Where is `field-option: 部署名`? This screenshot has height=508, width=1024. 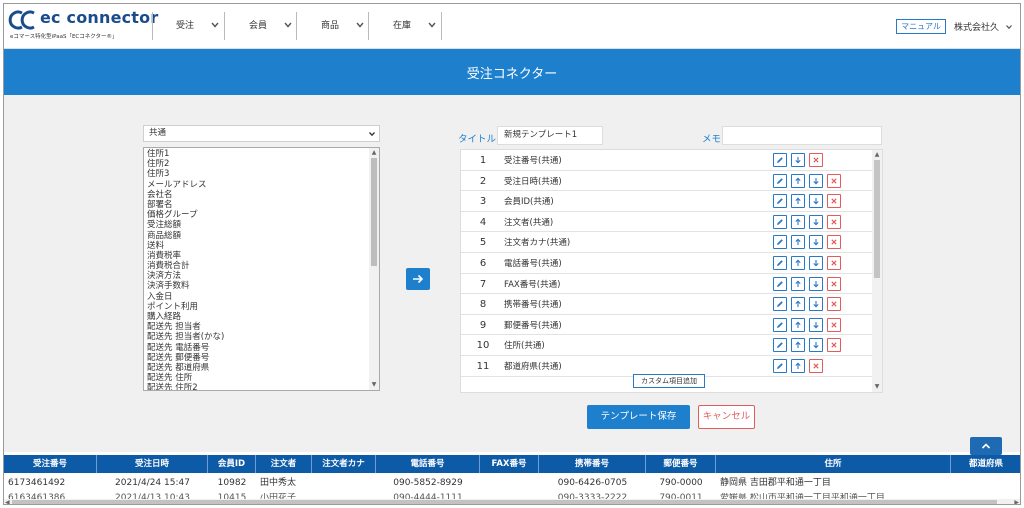 field-option: 部署名 is located at coordinates (257, 205).